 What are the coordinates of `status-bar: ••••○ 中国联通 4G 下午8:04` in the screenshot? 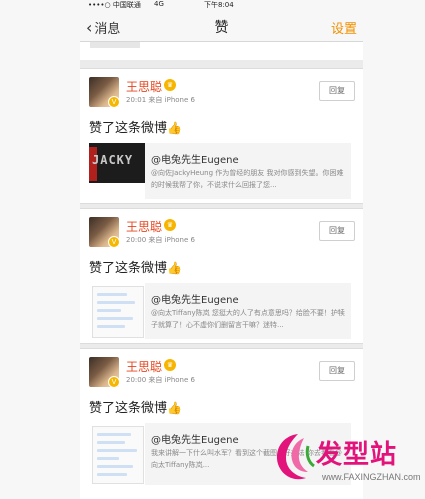 It's located at (221, 4).